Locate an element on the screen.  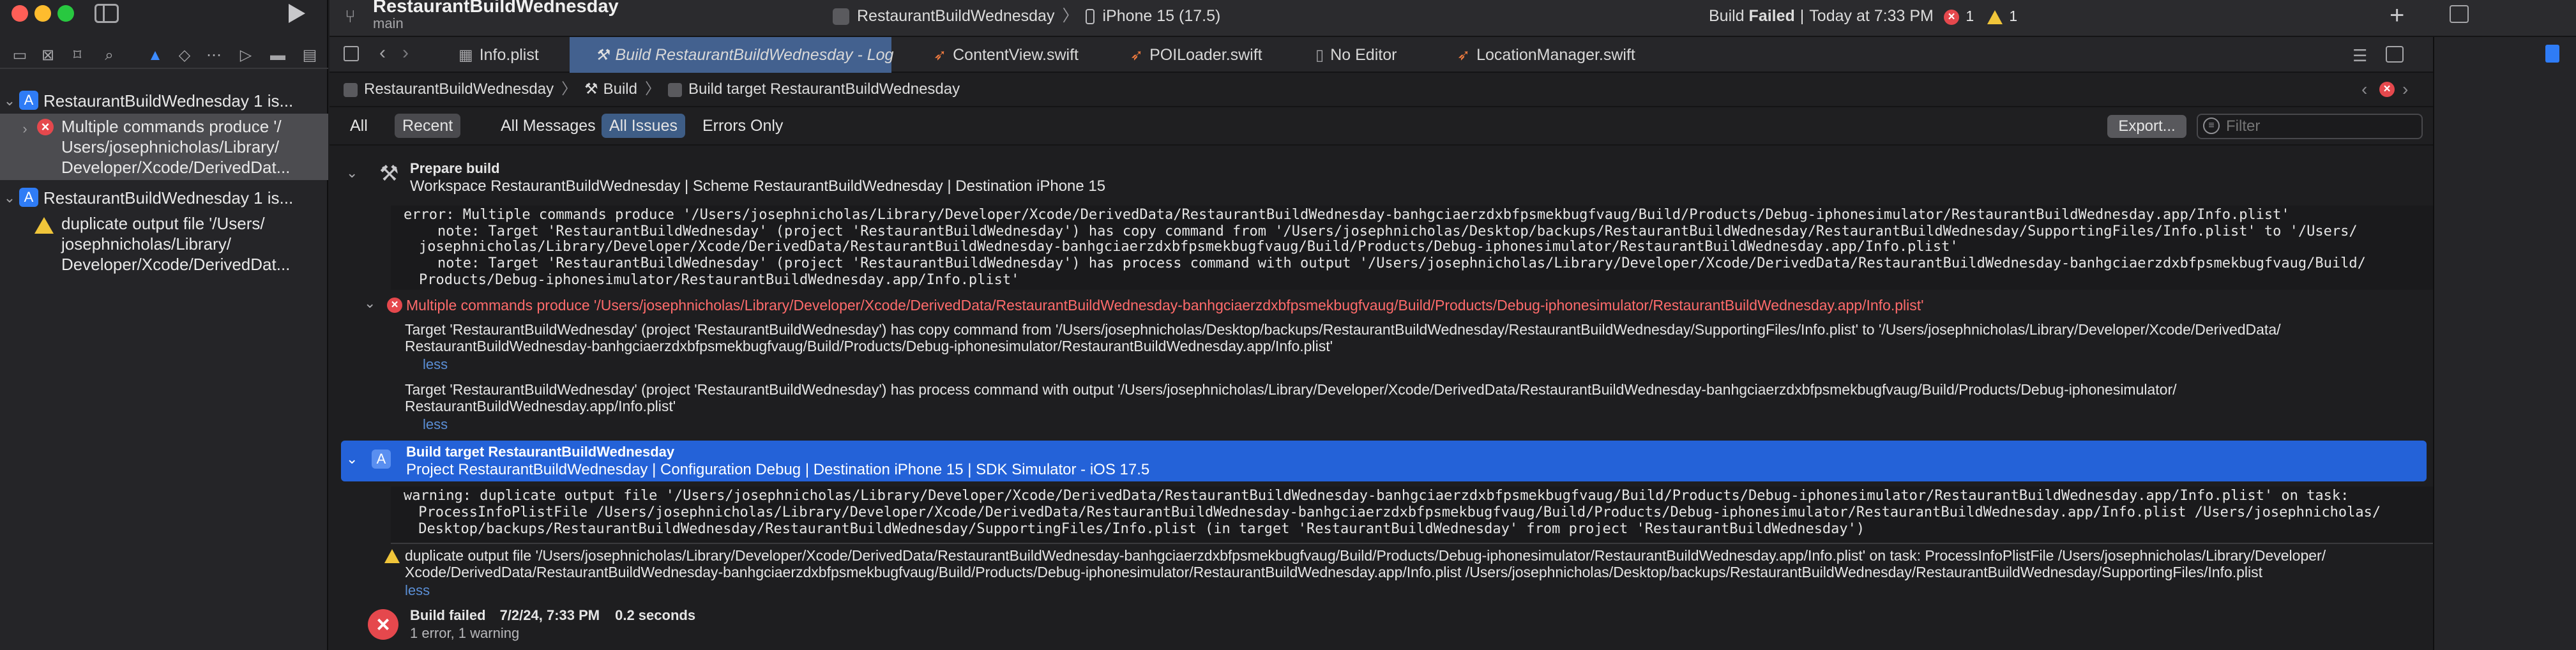
error-count-badge: × 1 is located at coordinates (1959, 16).